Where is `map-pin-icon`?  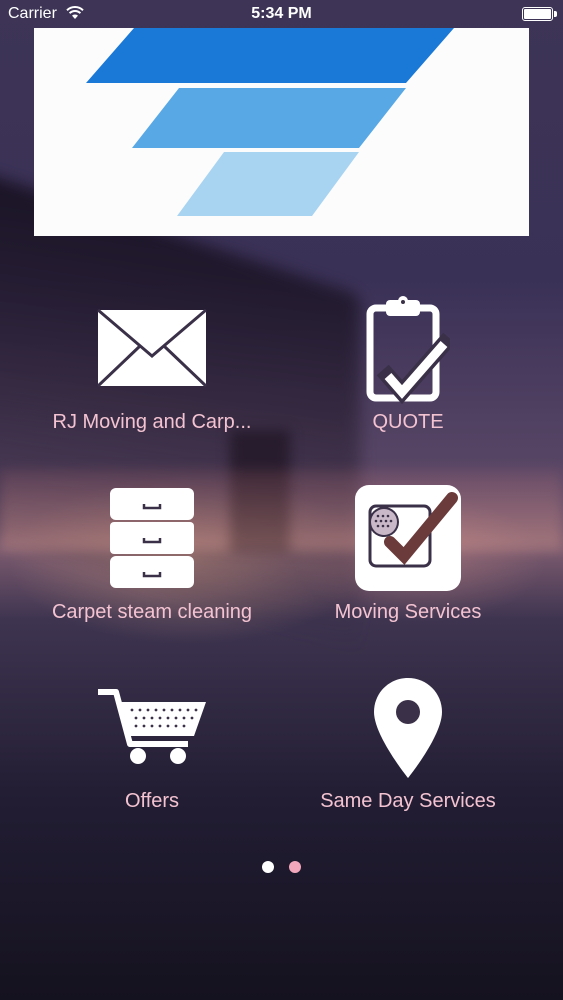 map-pin-icon is located at coordinates (408, 728).